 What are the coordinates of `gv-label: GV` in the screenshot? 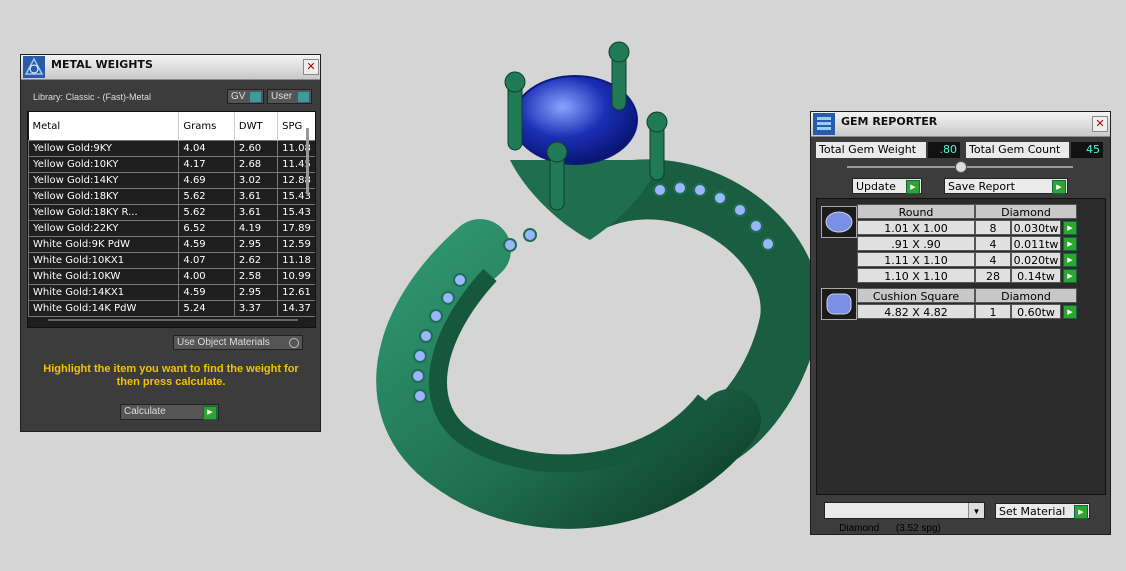 It's located at (238, 96).